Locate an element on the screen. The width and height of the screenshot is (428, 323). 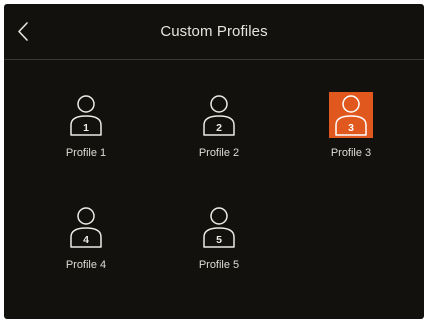
profile-icon-box: 1 is located at coordinates (86, 115).